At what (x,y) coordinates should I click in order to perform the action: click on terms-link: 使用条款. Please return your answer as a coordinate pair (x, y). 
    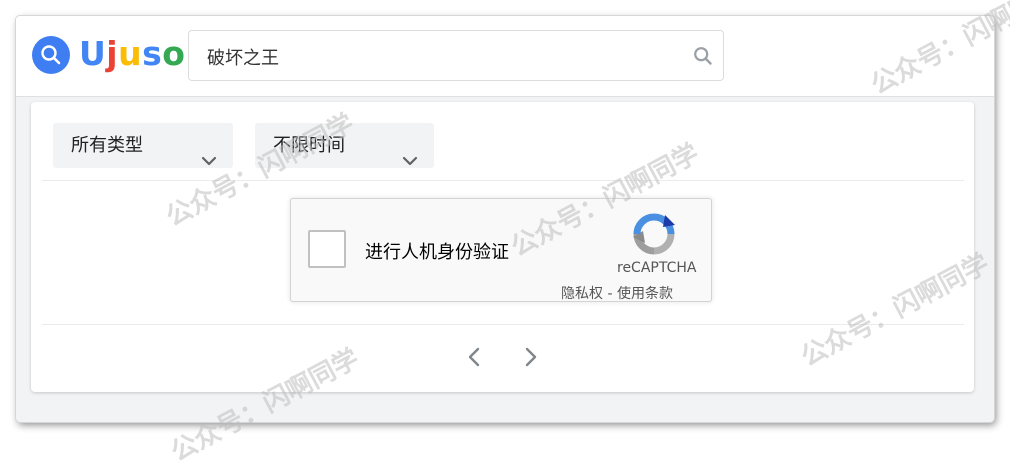
    Looking at the image, I should click on (645, 294).